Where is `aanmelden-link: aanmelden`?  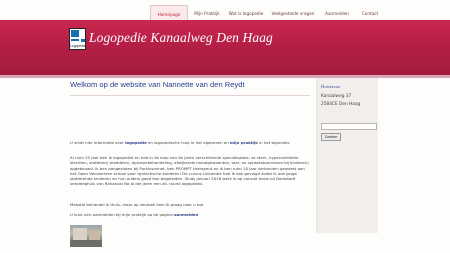 aanmelden-link: aanmelden is located at coordinates (186, 214).